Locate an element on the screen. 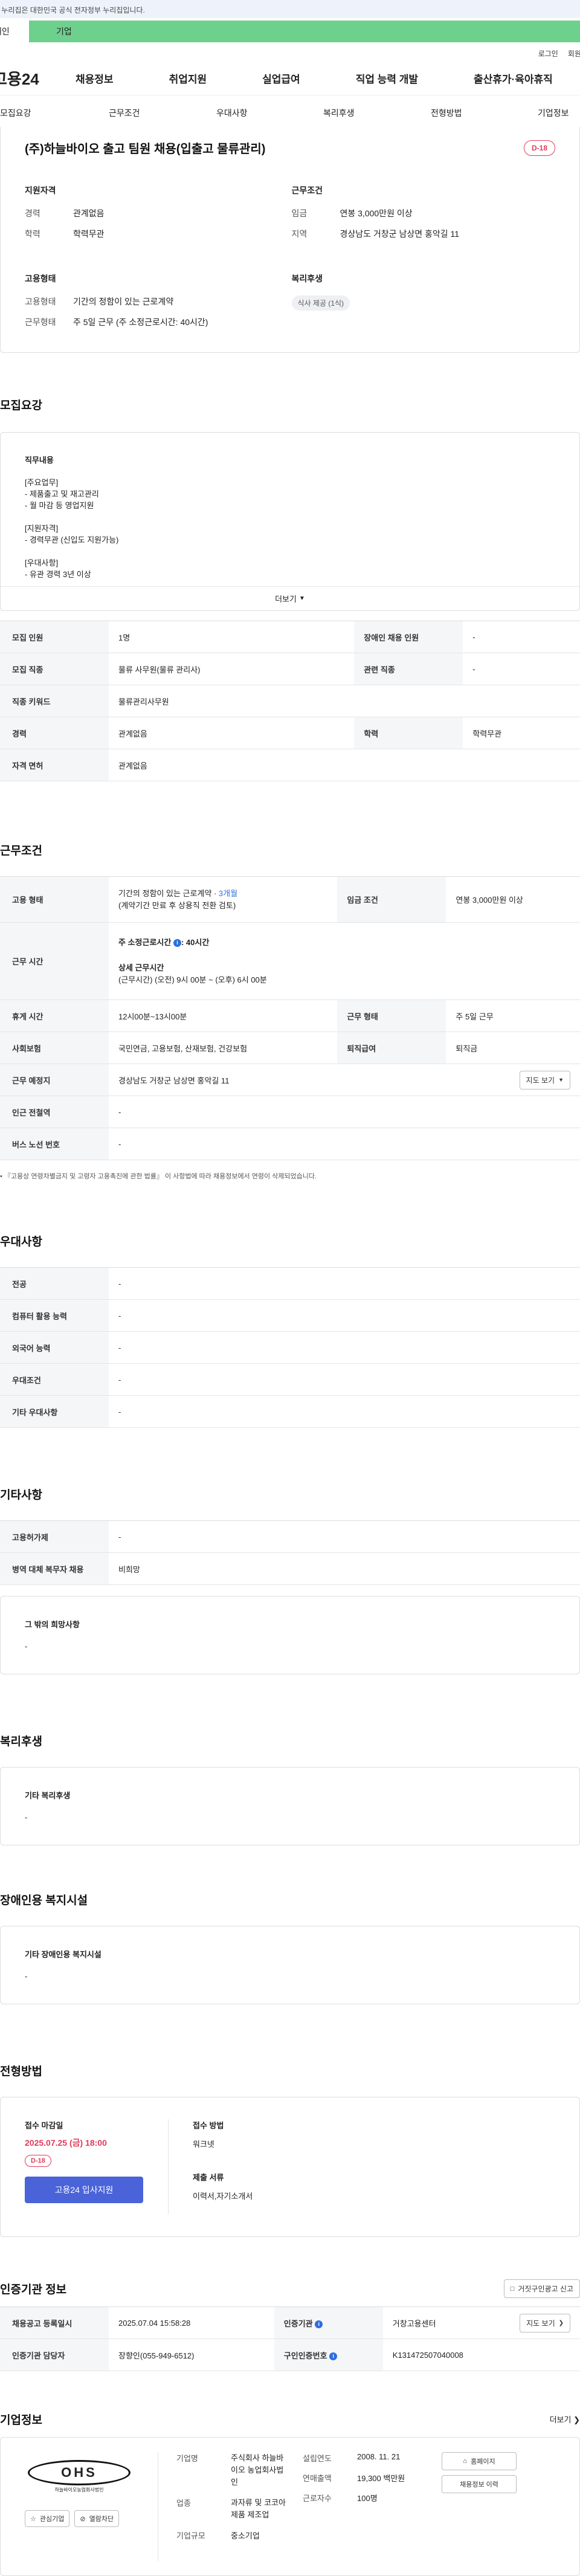 The width and height of the screenshot is (580, 2576). docs-label: 제출 서류 is located at coordinates (208, 2178).